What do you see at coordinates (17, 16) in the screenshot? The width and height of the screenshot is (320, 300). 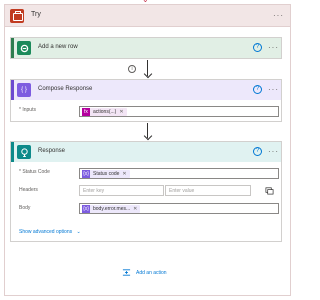 I see `scope-icon` at bounding box center [17, 16].